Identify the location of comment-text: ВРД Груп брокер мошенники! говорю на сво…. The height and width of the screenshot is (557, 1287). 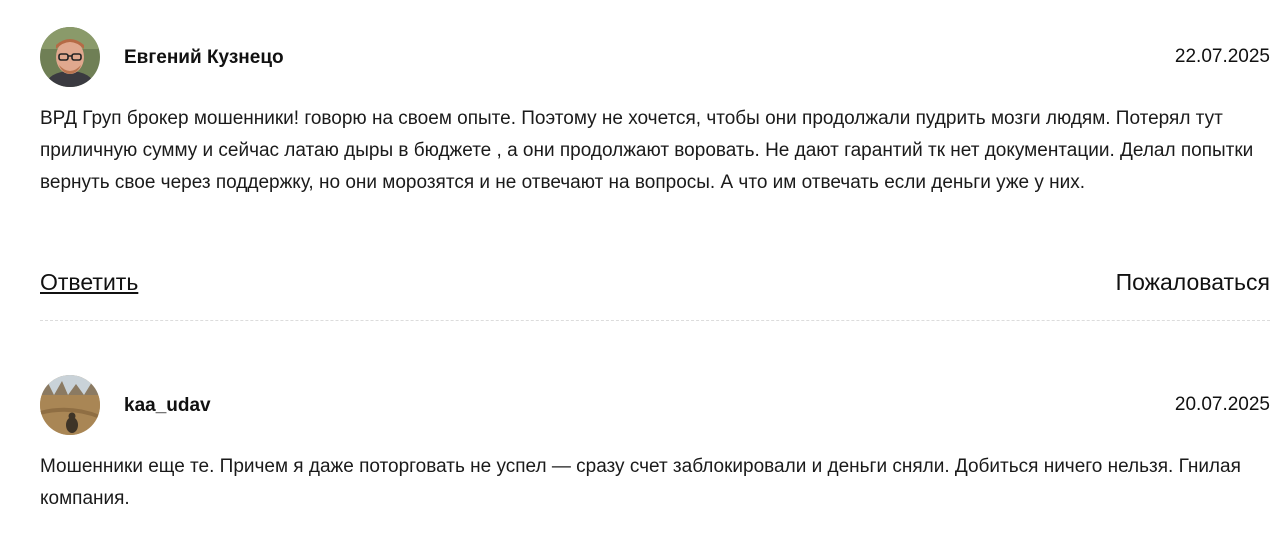
(647, 150).